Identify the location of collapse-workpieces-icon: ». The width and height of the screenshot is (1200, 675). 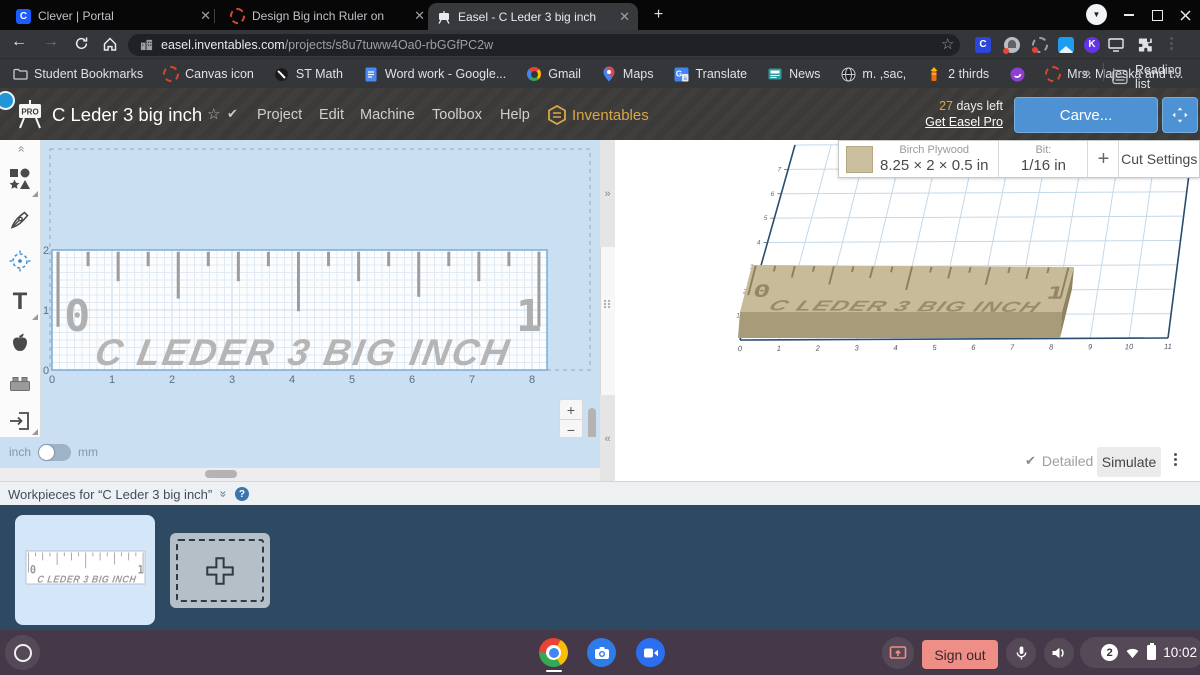
(224, 494).